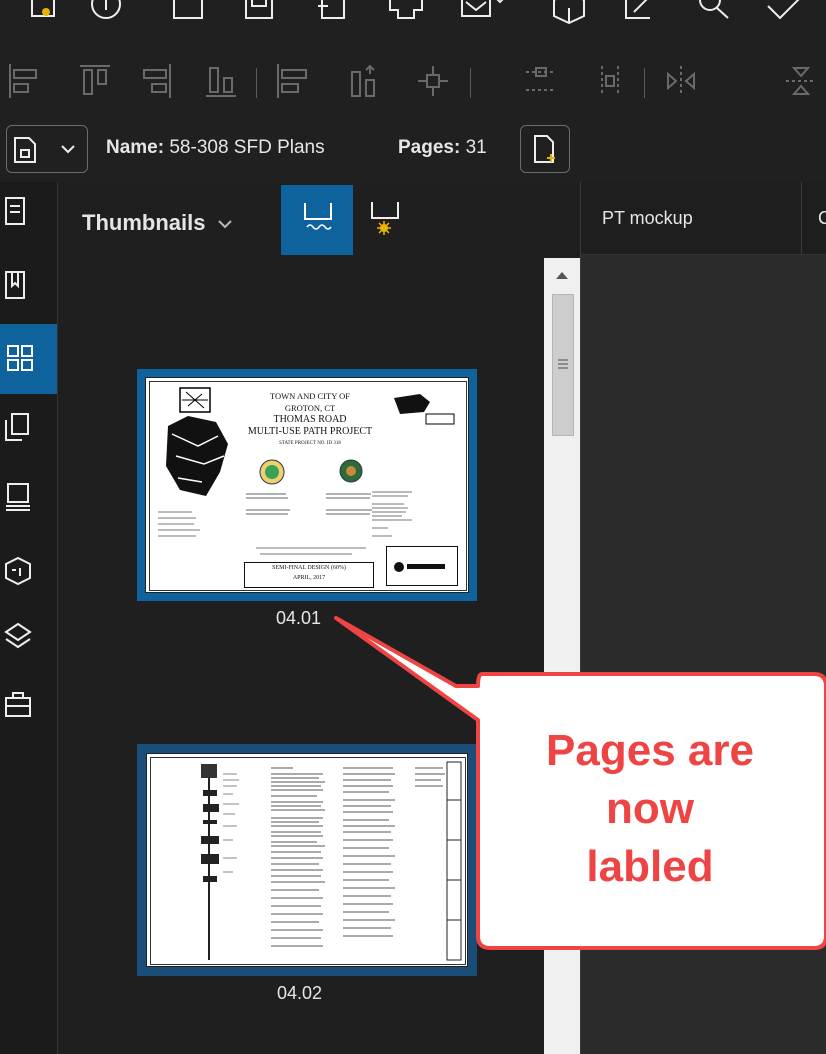 The height and width of the screenshot is (1054, 826). Describe the element at coordinates (647, 218) in the screenshot. I see `tab-label: PT mockup` at that location.